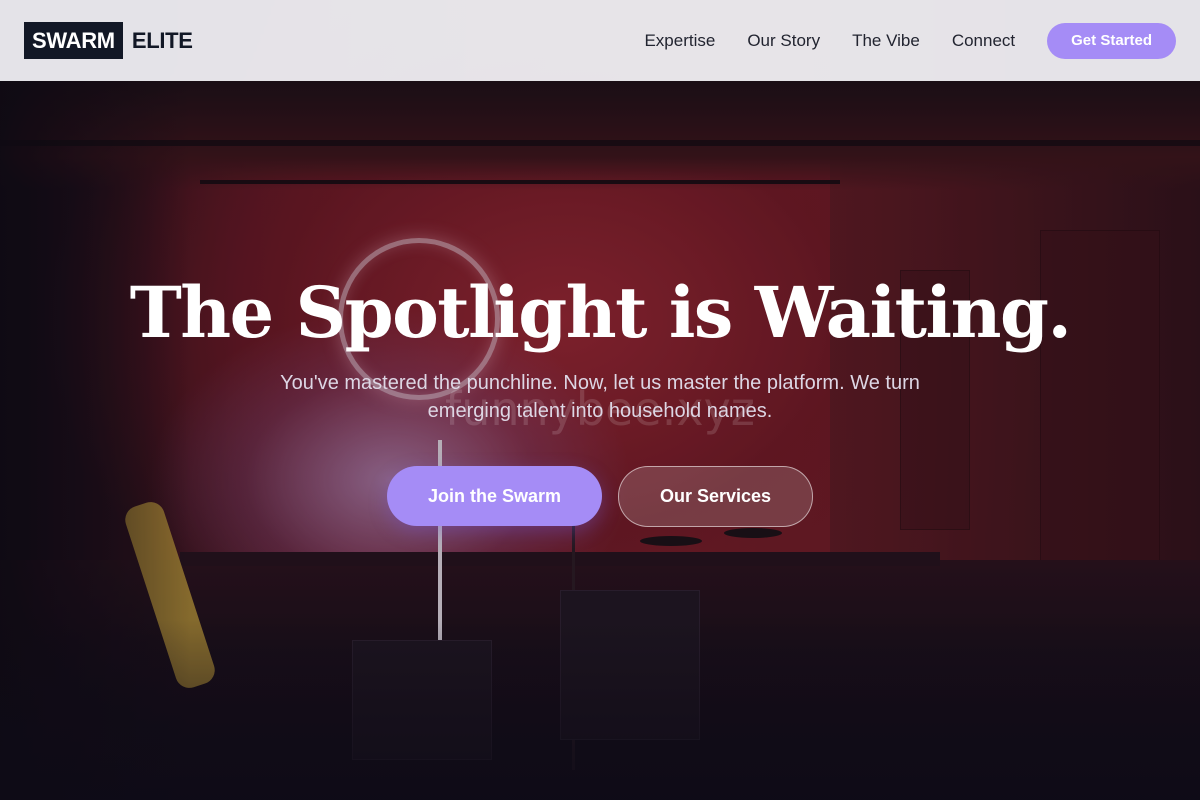  I want to click on logo-box: SWARM, so click(73, 40).